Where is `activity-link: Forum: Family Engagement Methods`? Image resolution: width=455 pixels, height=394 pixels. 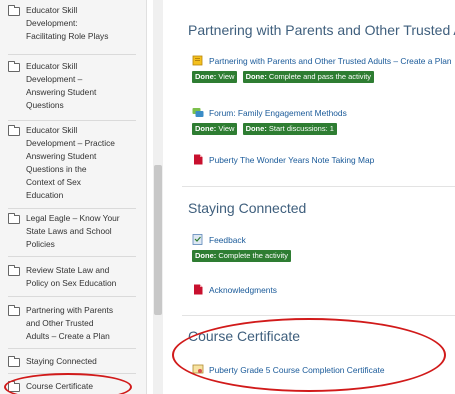
activity-link: Forum: Family Engagement Methods is located at coordinates (278, 113).